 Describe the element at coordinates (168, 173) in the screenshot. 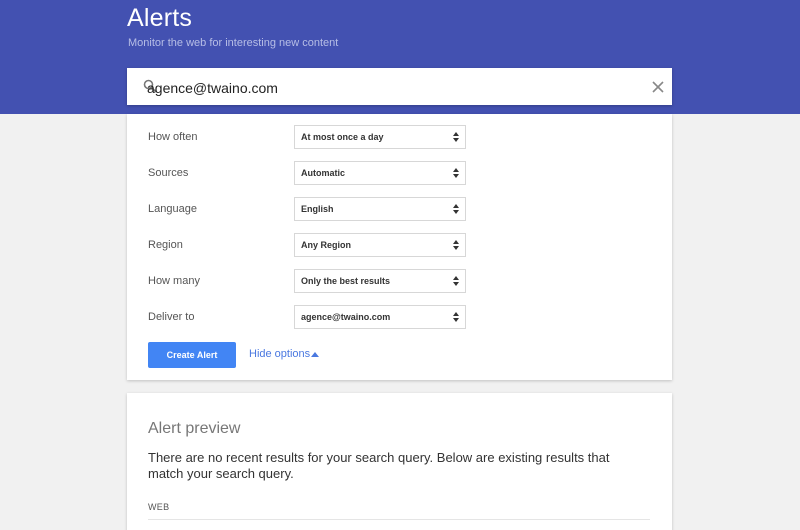

I see `sources-label: Sources` at that location.